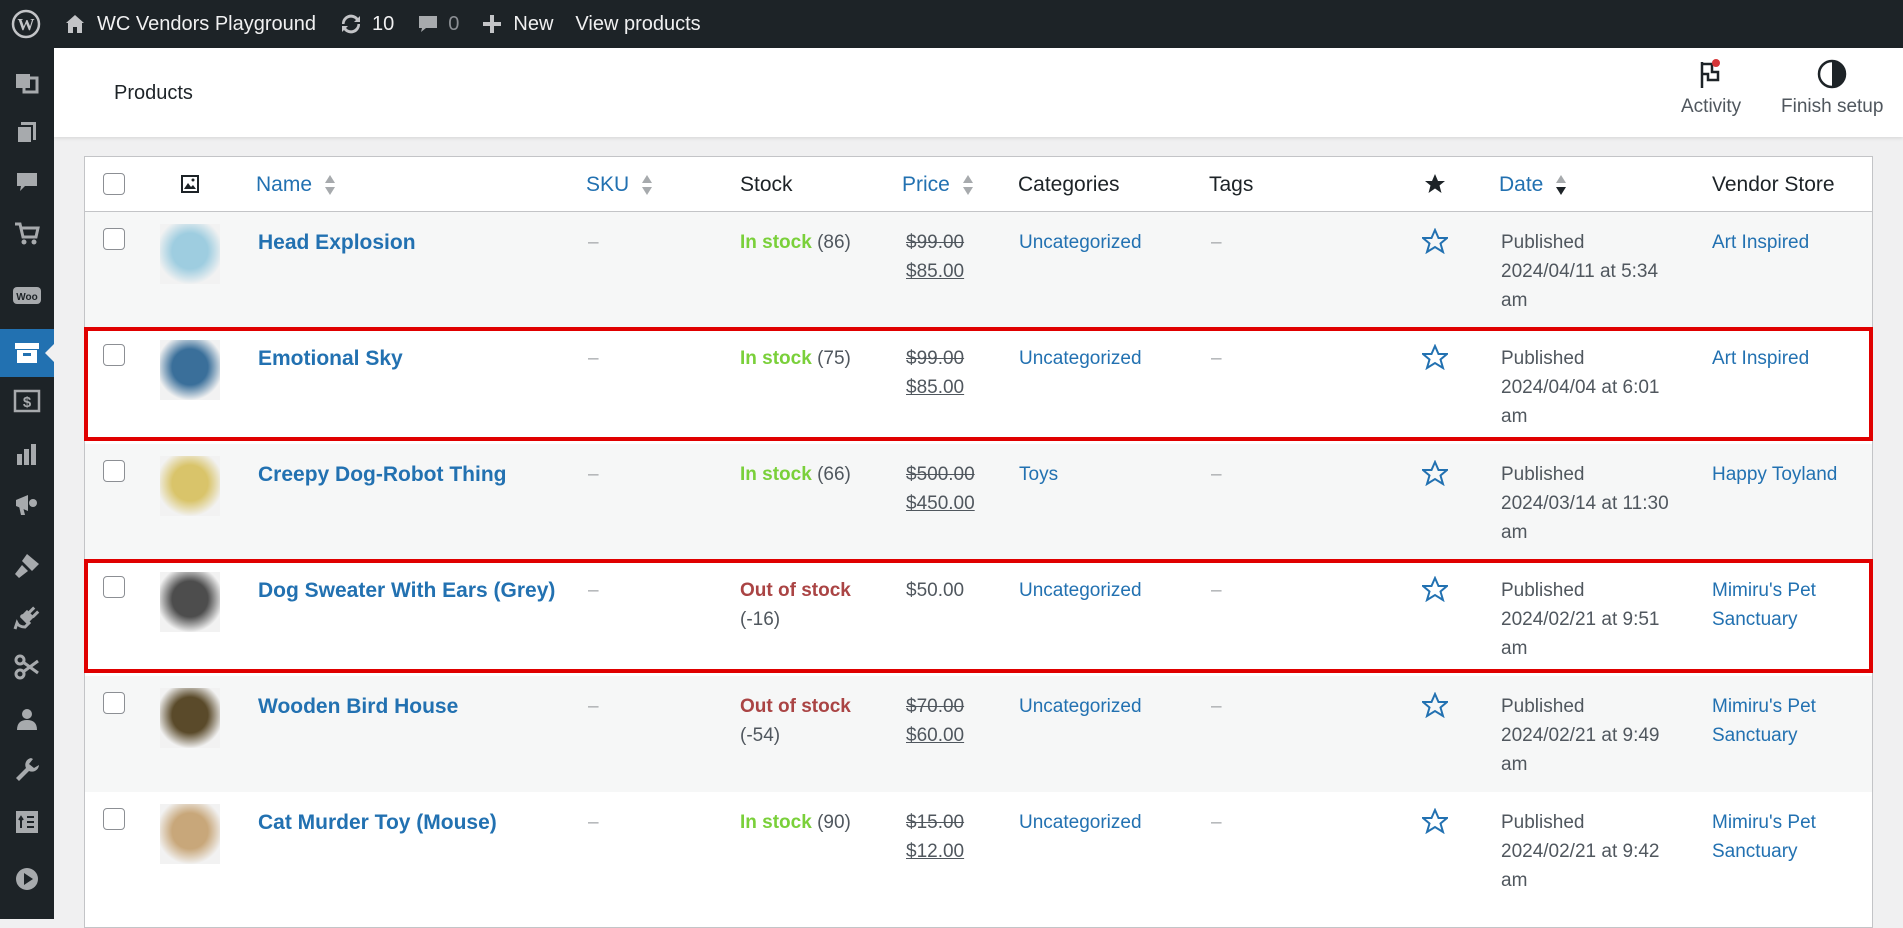 The image size is (1903, 928). I want to click on product-name: Creepy Dog-Robot Thing, so click(382, 474).